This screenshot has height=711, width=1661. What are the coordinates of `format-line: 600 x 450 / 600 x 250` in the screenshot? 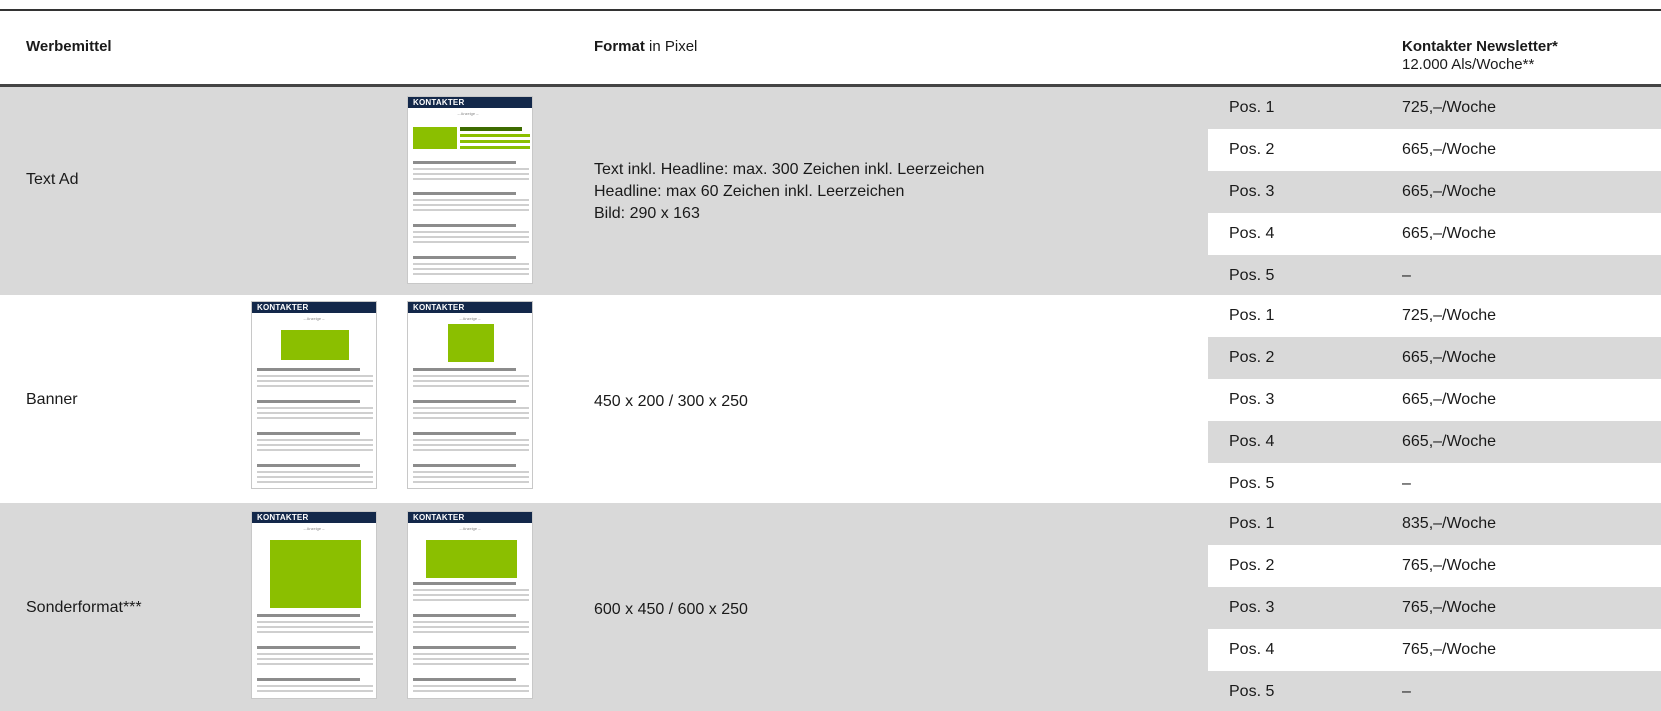 It's located at (671, 609).